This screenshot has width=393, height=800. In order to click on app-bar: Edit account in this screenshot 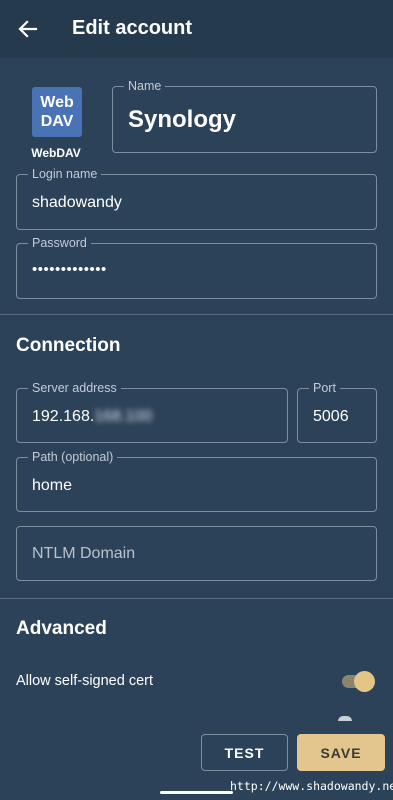, I will do `click(196, 29)`.